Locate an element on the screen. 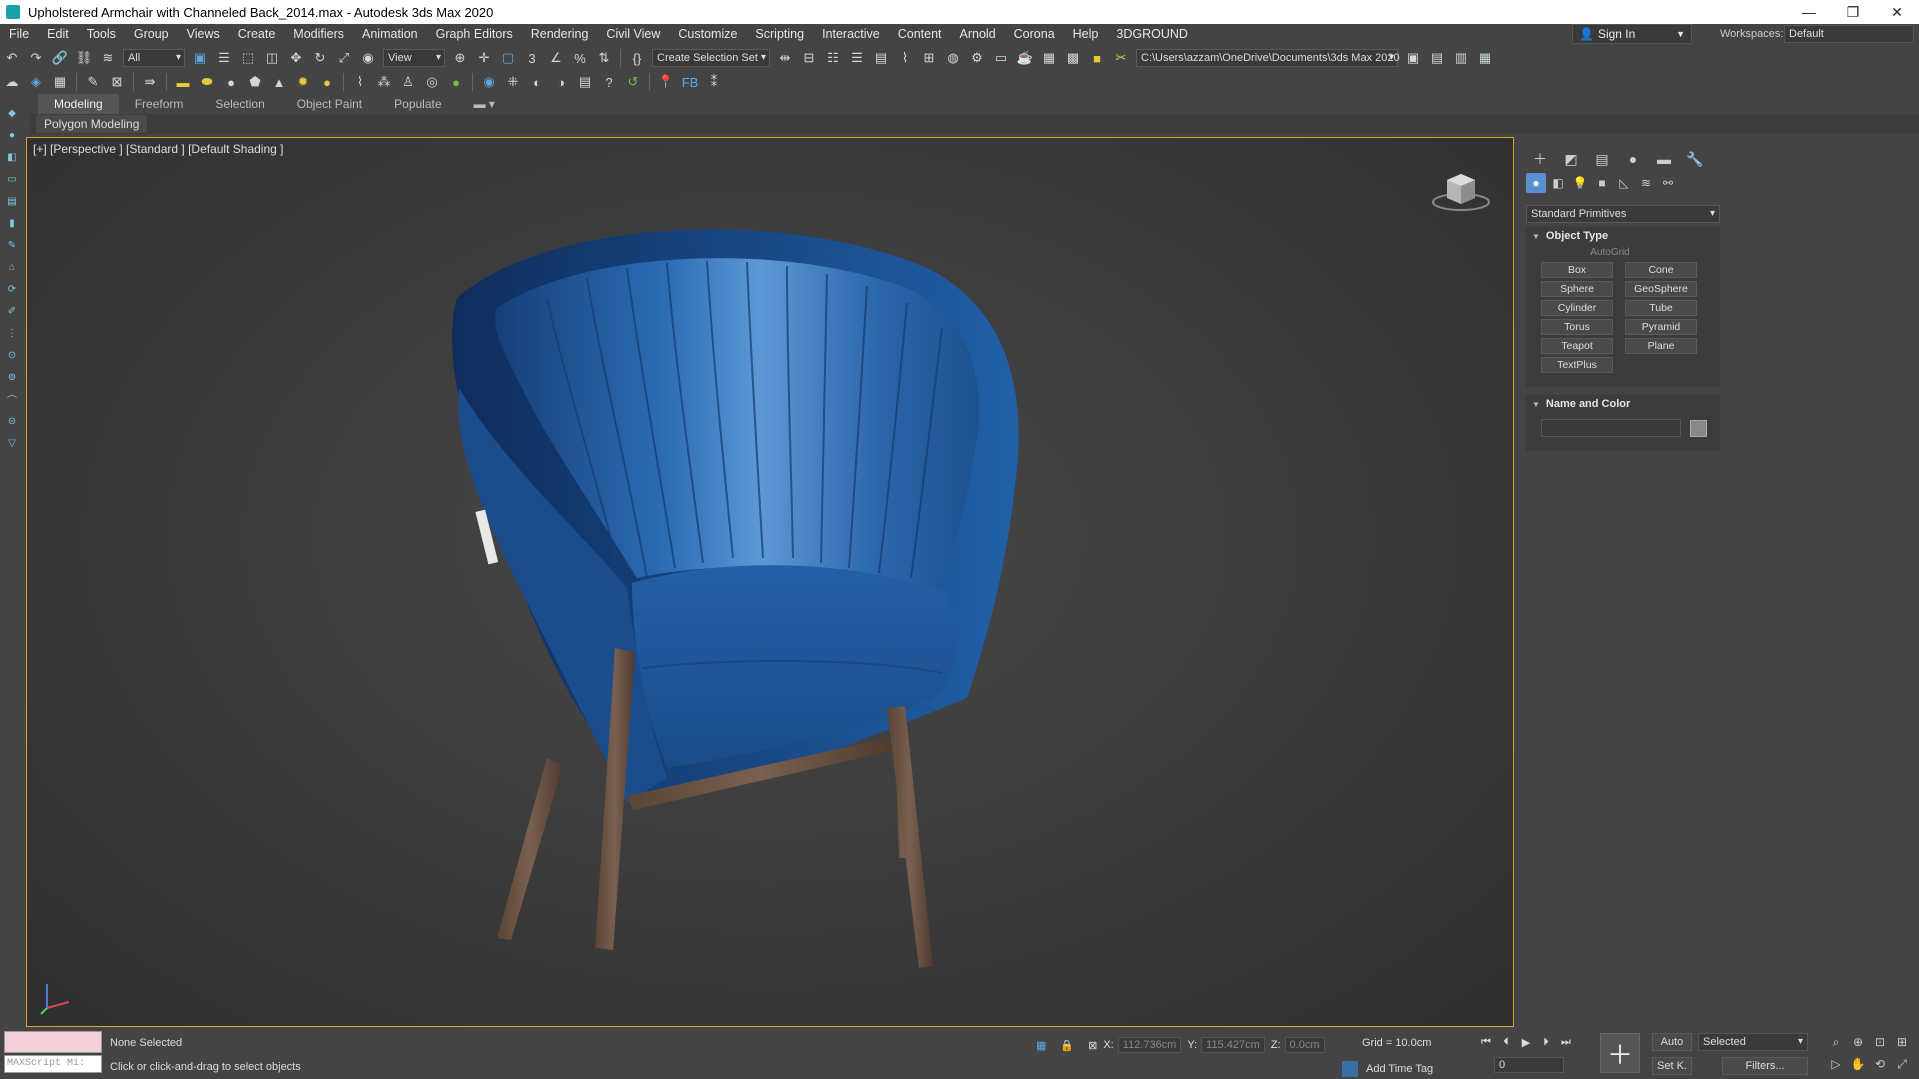  scene-icon: ◈ is located at coordinates (36, 82).